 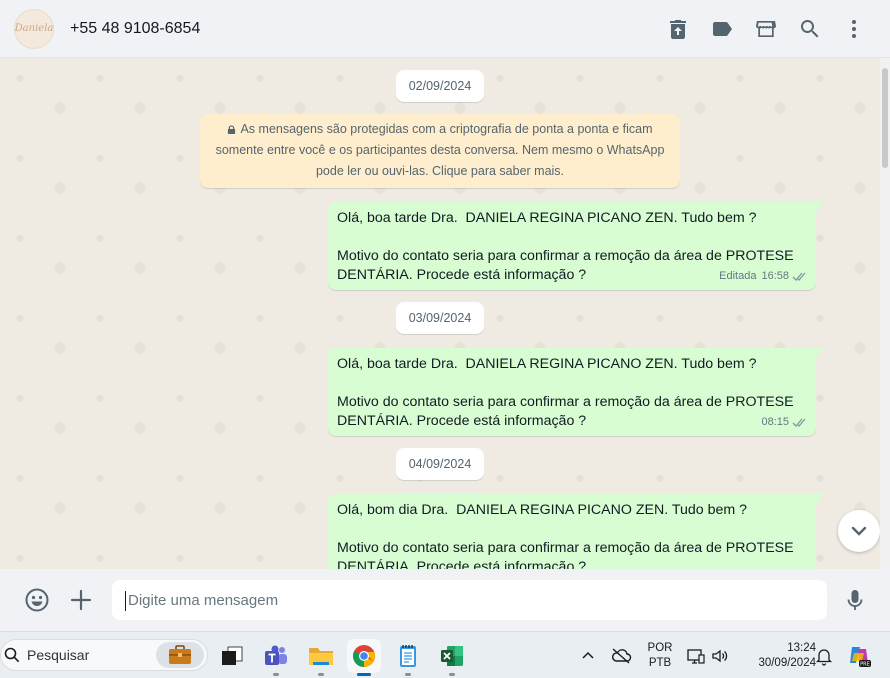 I want to click on notepad-icon, so click(x=408, y=656).